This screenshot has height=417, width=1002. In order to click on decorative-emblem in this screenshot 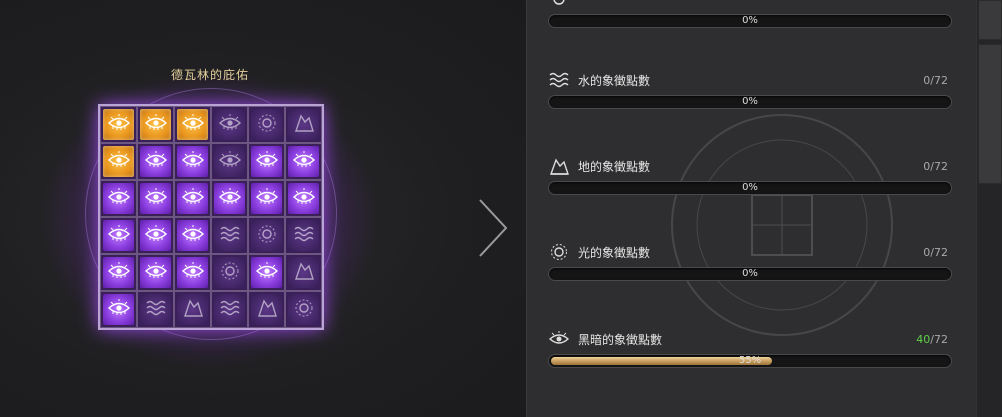, I will do `click(782, 225)`.